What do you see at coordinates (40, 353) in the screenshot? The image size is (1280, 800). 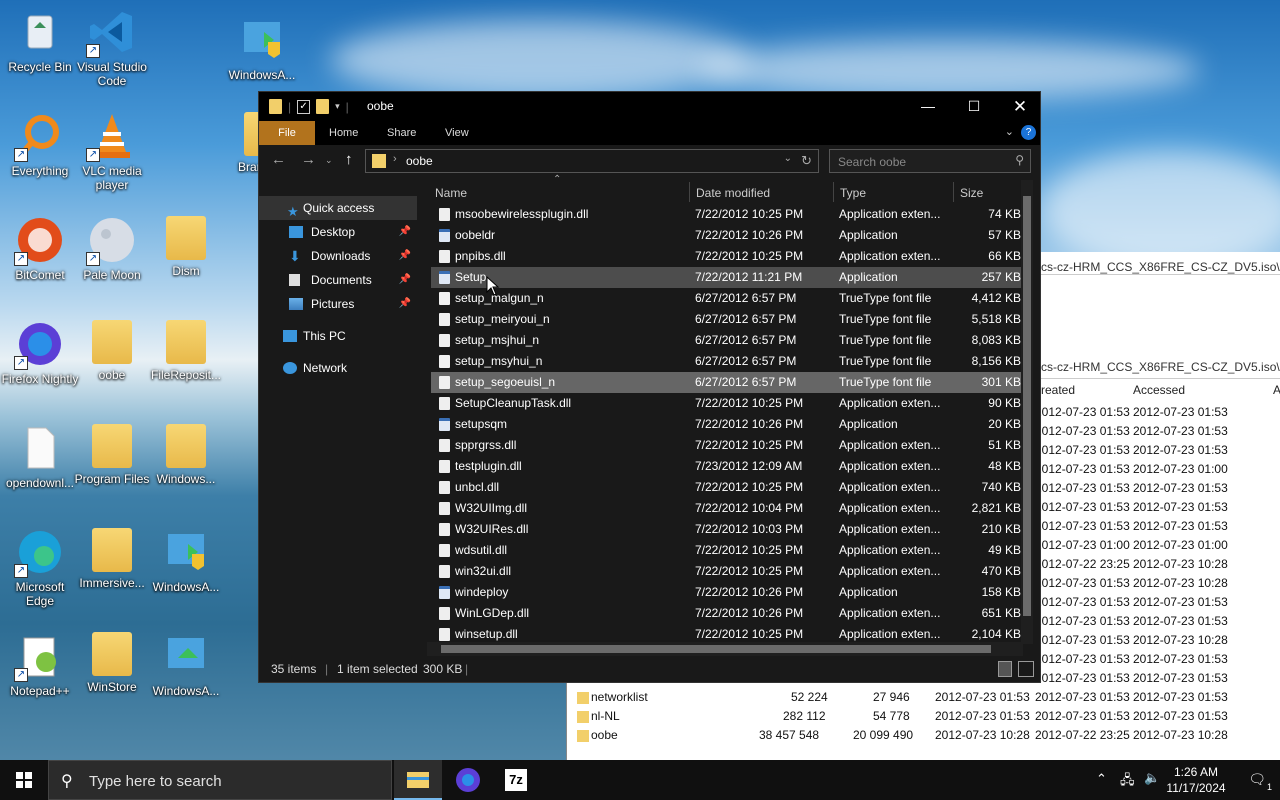 I see `desktop-icon-firefox-nightly: ↗ Firefox Nightly` at bounding box center [40, 353].